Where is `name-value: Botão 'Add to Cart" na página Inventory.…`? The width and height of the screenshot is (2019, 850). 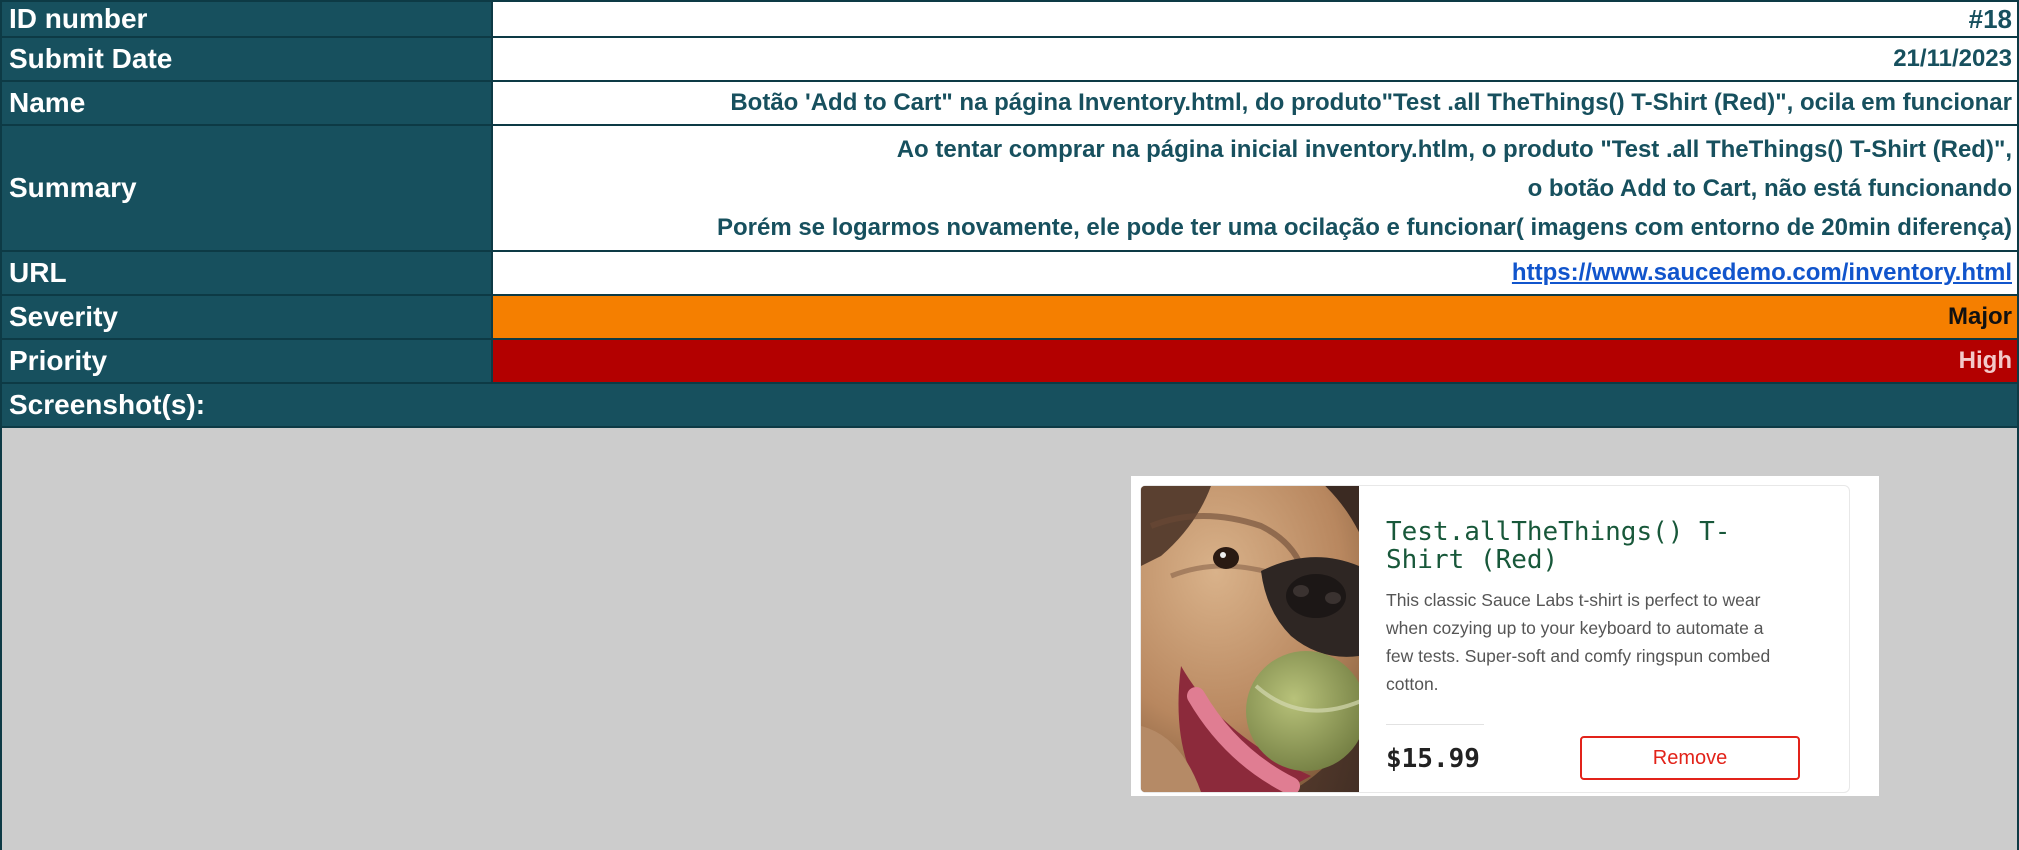 name-value: Botão 'Add to Cart" na página Inventory.… is located at coordinates (1256, 104).